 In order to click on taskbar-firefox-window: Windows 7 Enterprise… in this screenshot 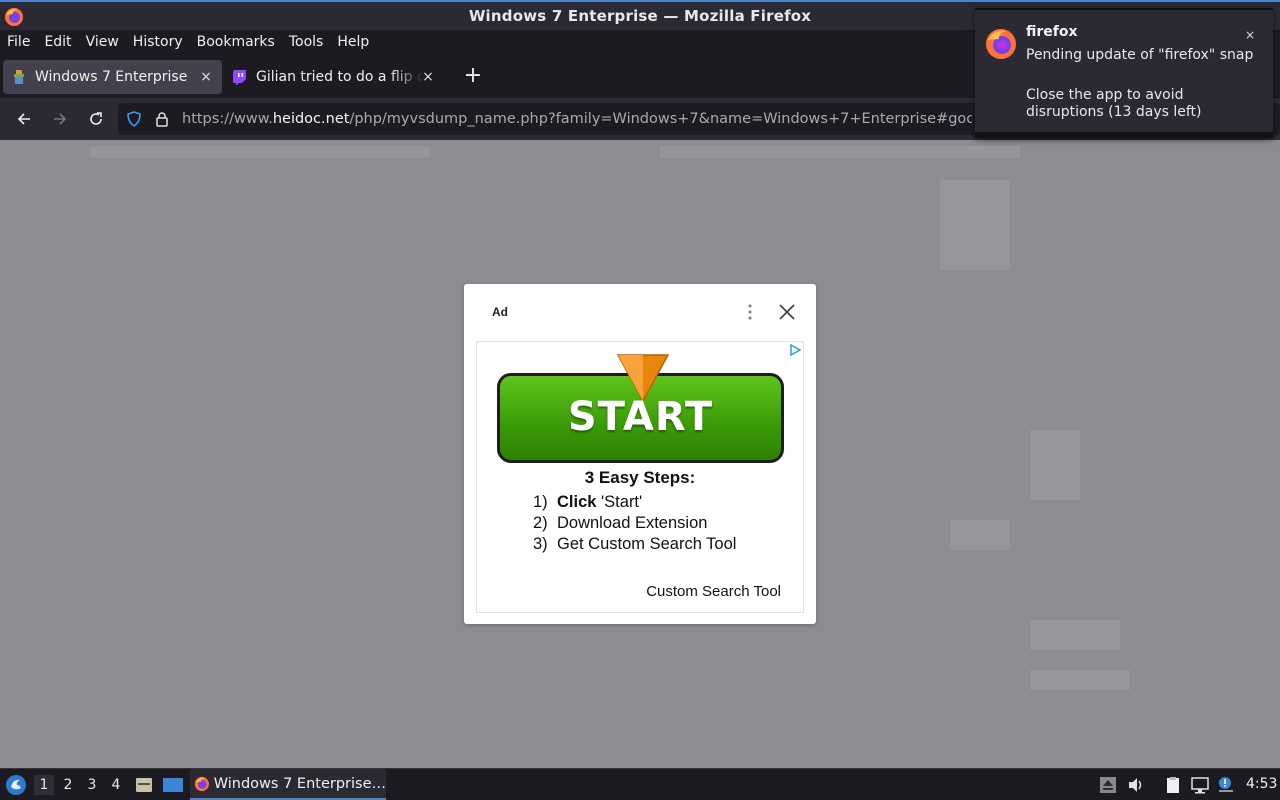, I will do `click(288, 784)`.